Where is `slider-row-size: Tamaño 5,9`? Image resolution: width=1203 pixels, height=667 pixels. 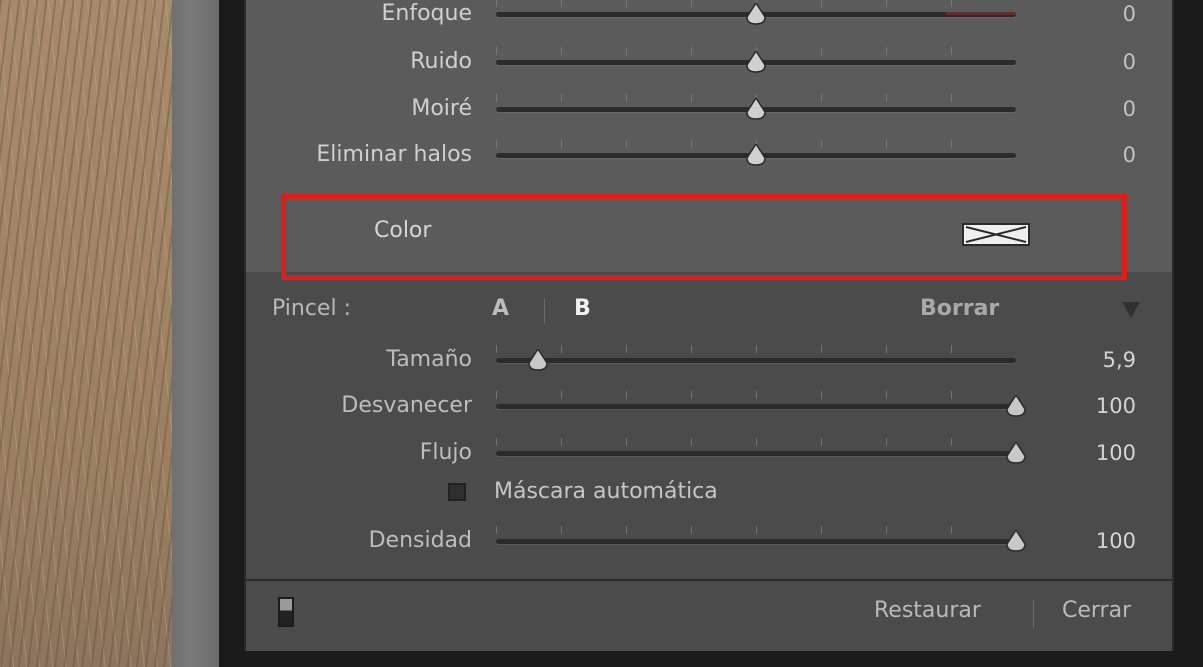
slider-row-size: Tamaño 5,9 is located at coordinates (709, 360).